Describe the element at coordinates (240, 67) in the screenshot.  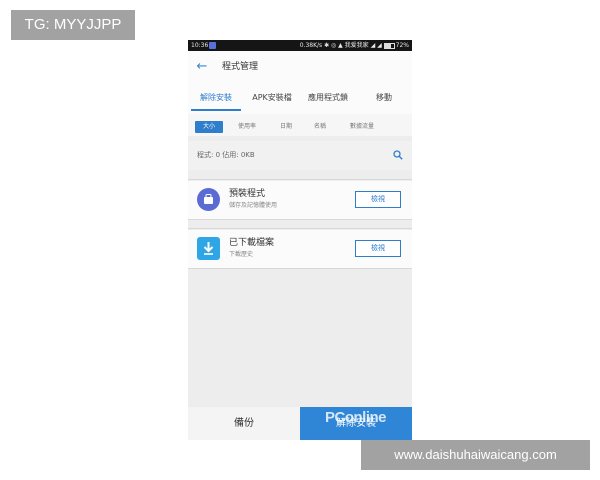
I see `page-title: 程式管理` at that location.